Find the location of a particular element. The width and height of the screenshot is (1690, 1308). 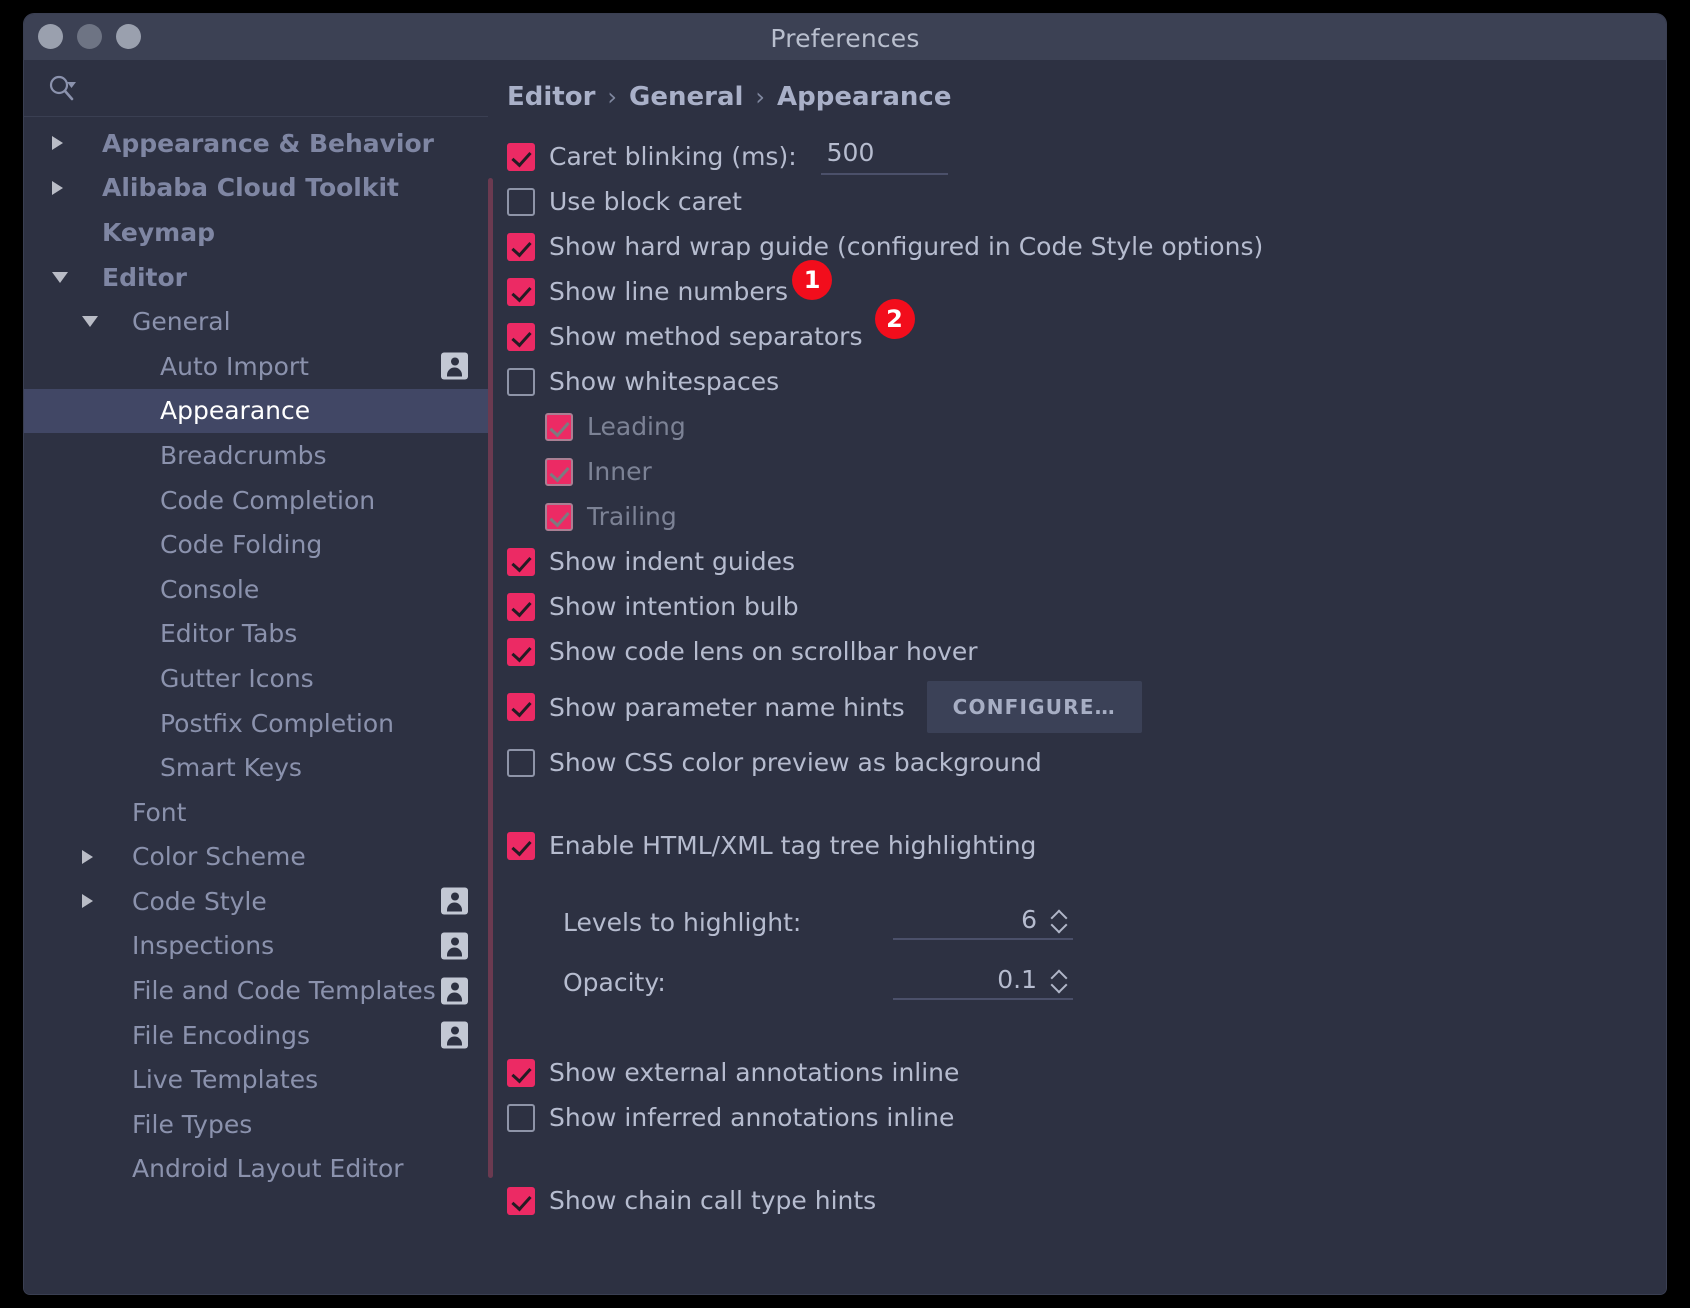

sidebar-item-gutter-icons: Gutter Icons is located at coordinates (256, 678).